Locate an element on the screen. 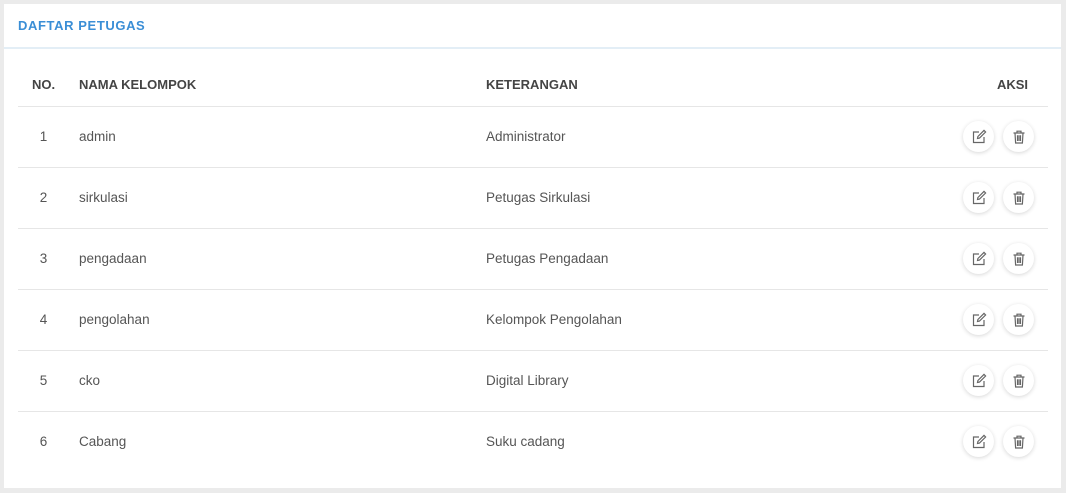 Image resolution: width=1066 pixels, height=493 pixels. table-row: 3 pengadaan Petugas Pengadaan is located at coordinates (533, 259).